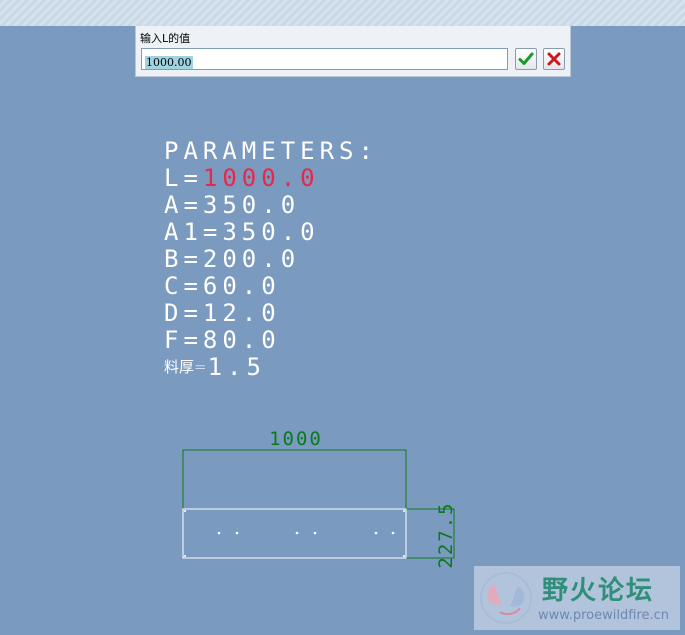  I want to click on height-dimension-text: 227.5, so click(446, 534).